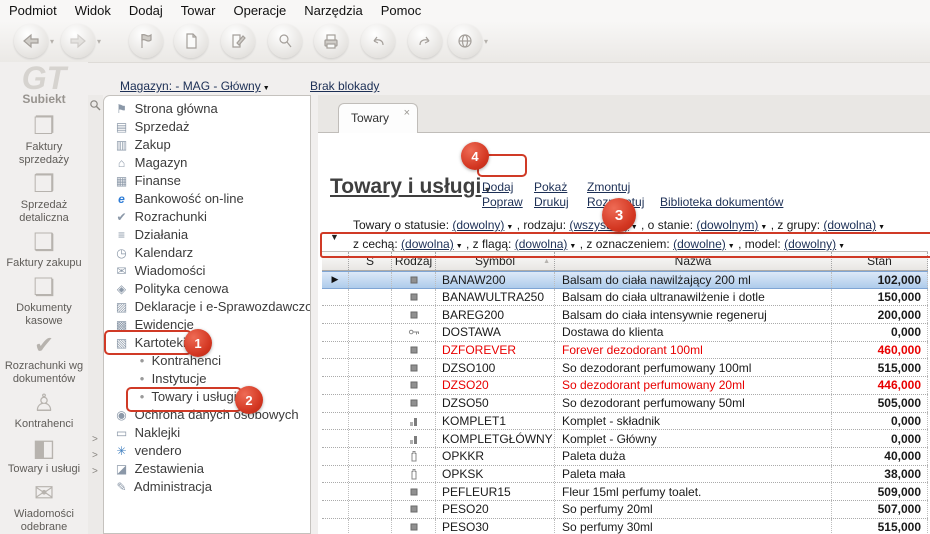 The width and height of the screenshot is (930, 534). I want to click on tree-item-ewidencje: ▩ Ewidencje, so click(207, 325).